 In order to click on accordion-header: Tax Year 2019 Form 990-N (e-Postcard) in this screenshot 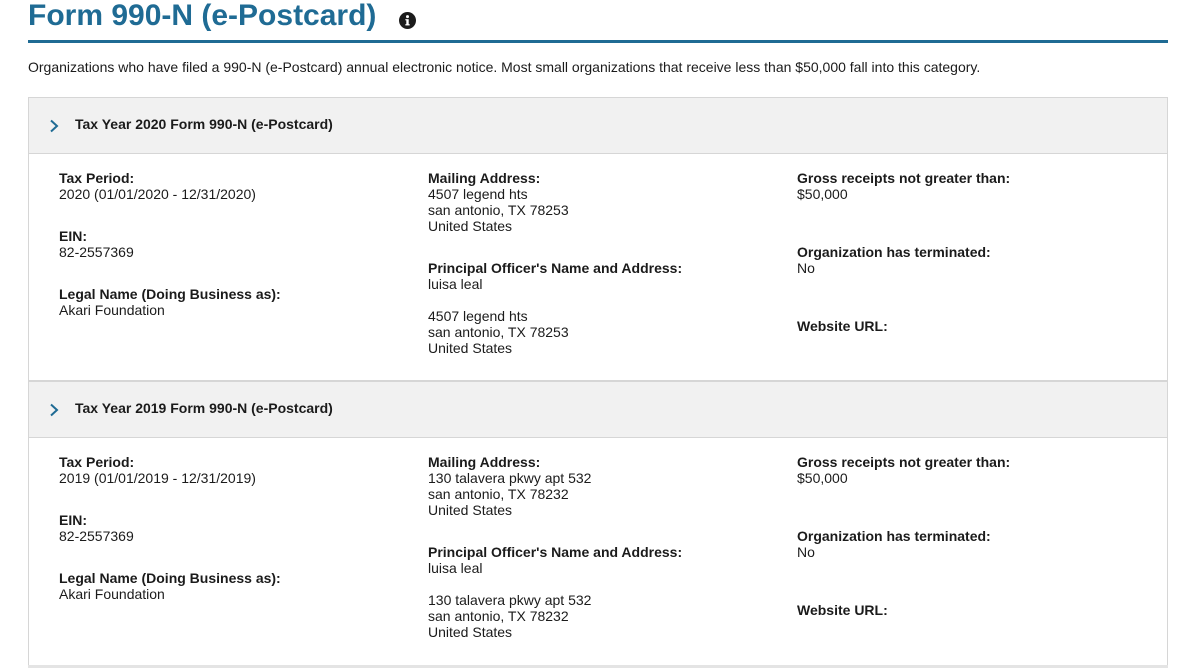, I will do `click(598, 410)`.